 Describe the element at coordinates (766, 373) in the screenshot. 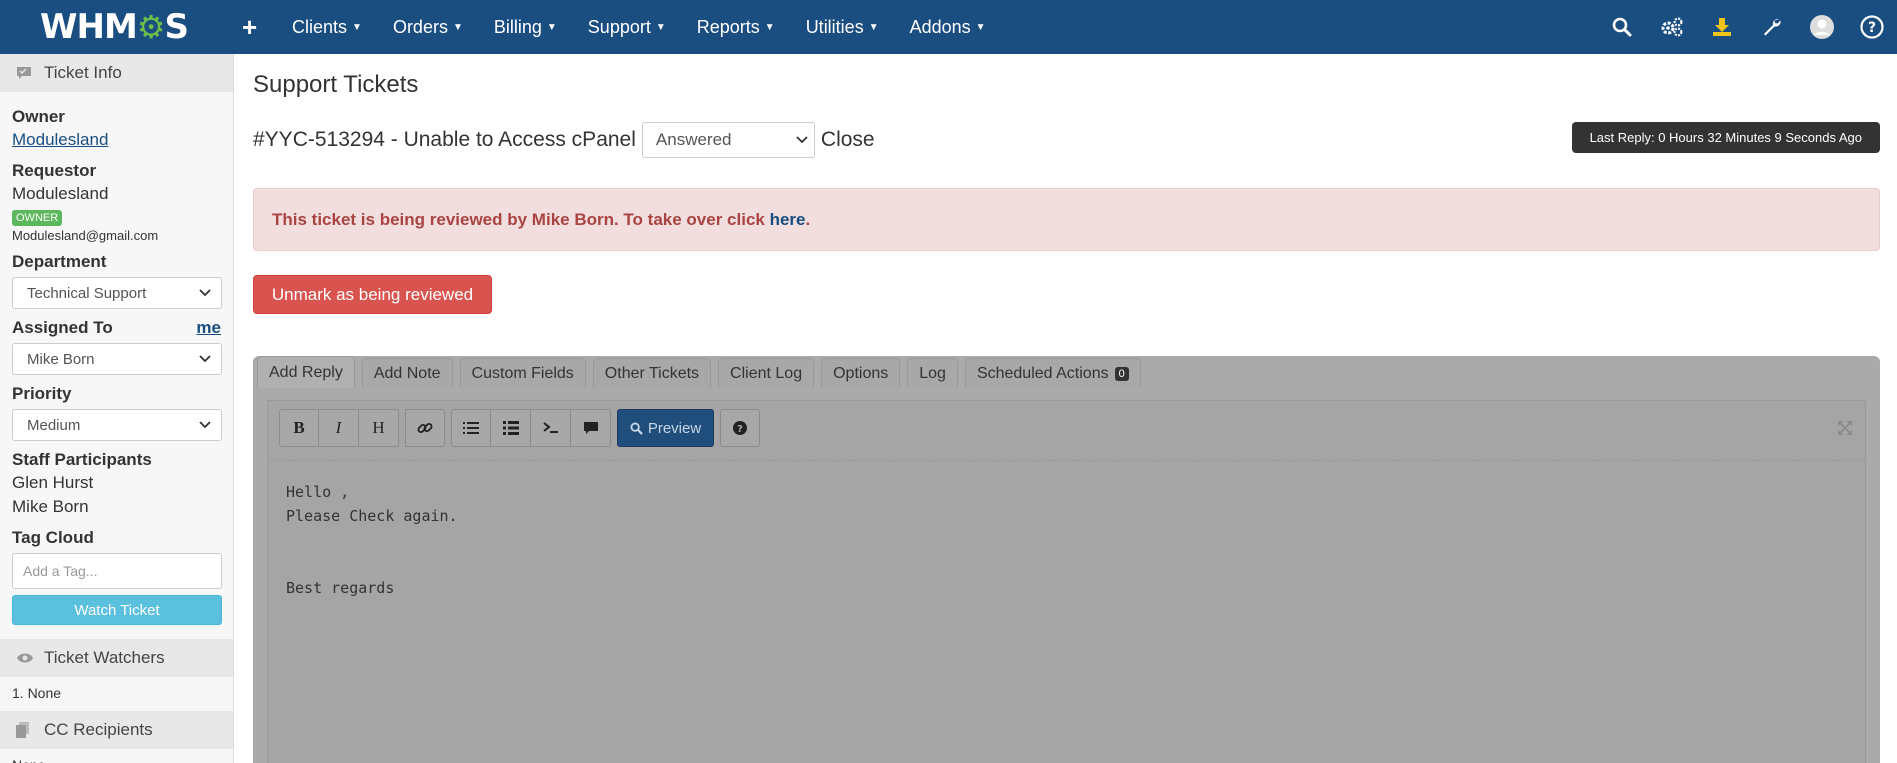

I see `tab-client-log: Client Log` at that location.